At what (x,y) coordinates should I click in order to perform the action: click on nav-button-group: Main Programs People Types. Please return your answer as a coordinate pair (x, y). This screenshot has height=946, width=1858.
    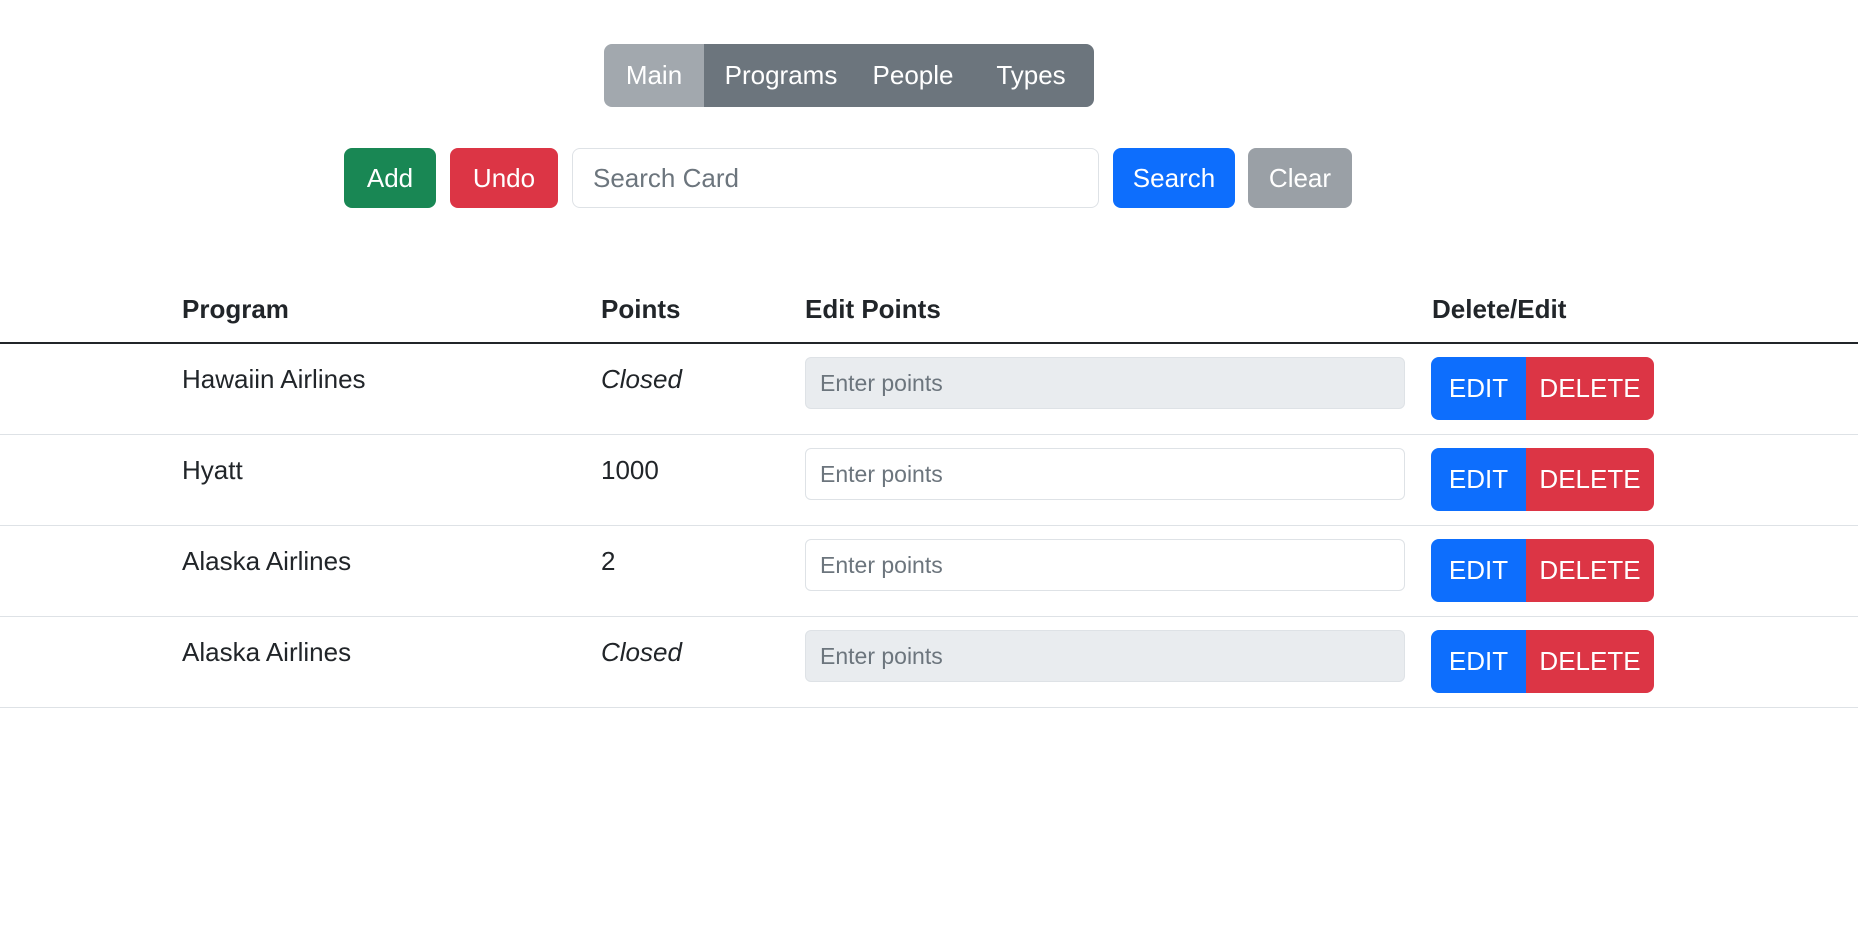
    Looking at the image, I should click on (849, 75).